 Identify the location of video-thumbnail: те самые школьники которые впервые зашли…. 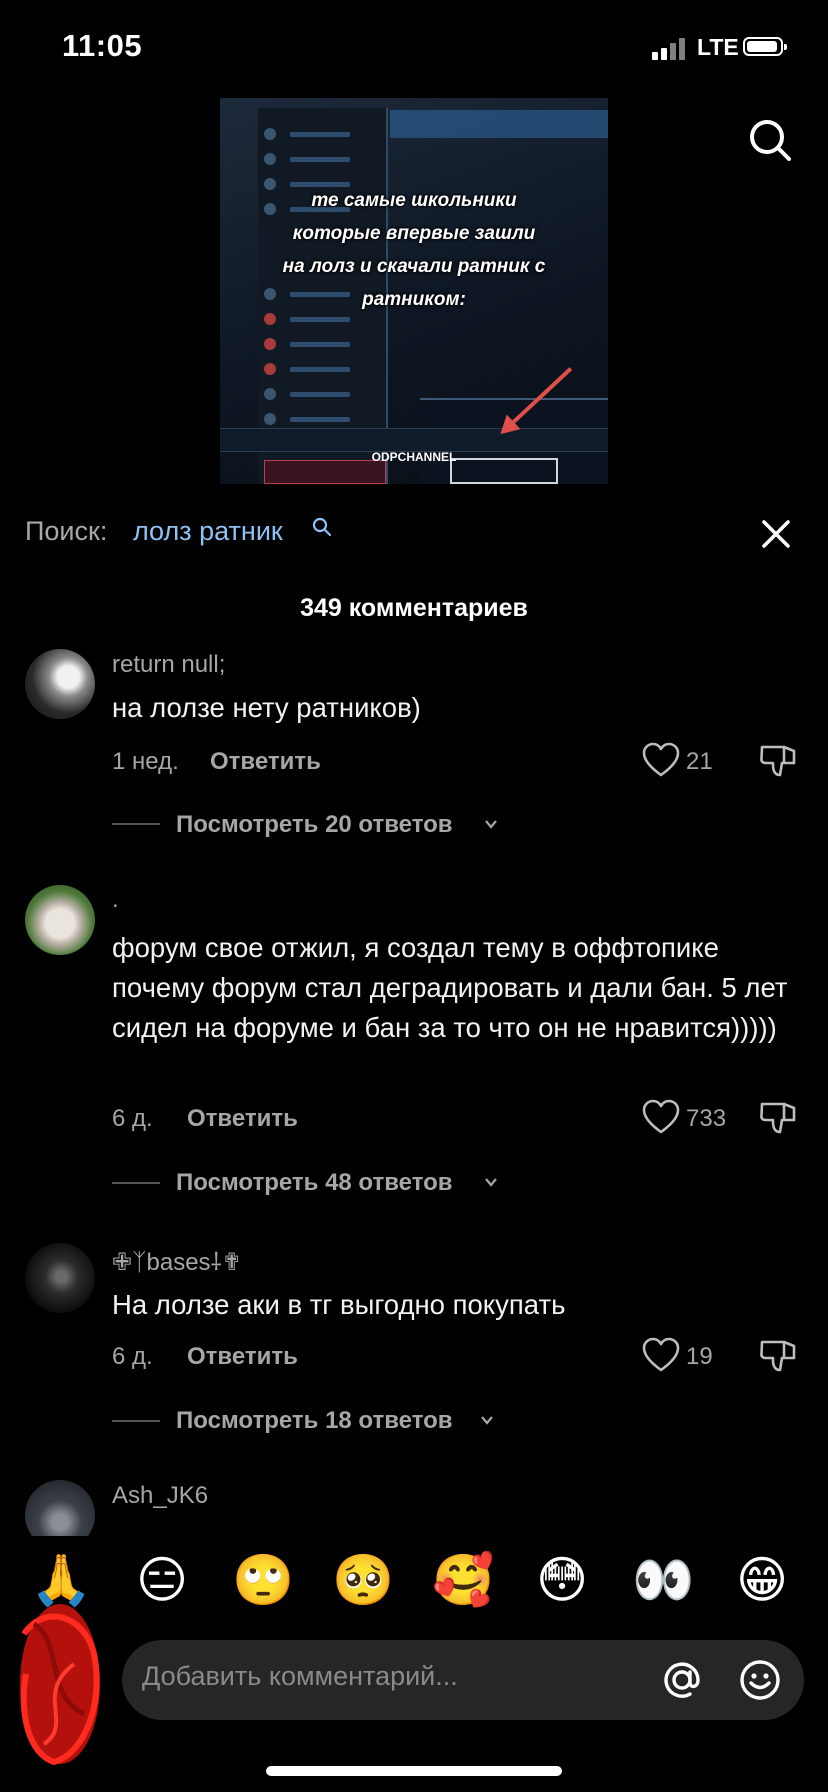
(414, 291).